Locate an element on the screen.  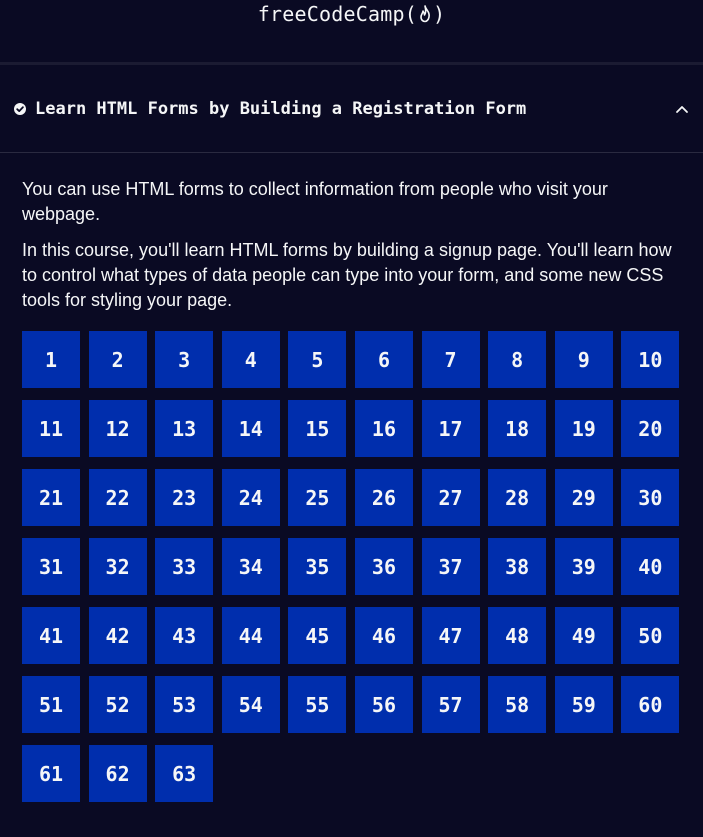
step-button: 10 is located at coordinates (650, 359).